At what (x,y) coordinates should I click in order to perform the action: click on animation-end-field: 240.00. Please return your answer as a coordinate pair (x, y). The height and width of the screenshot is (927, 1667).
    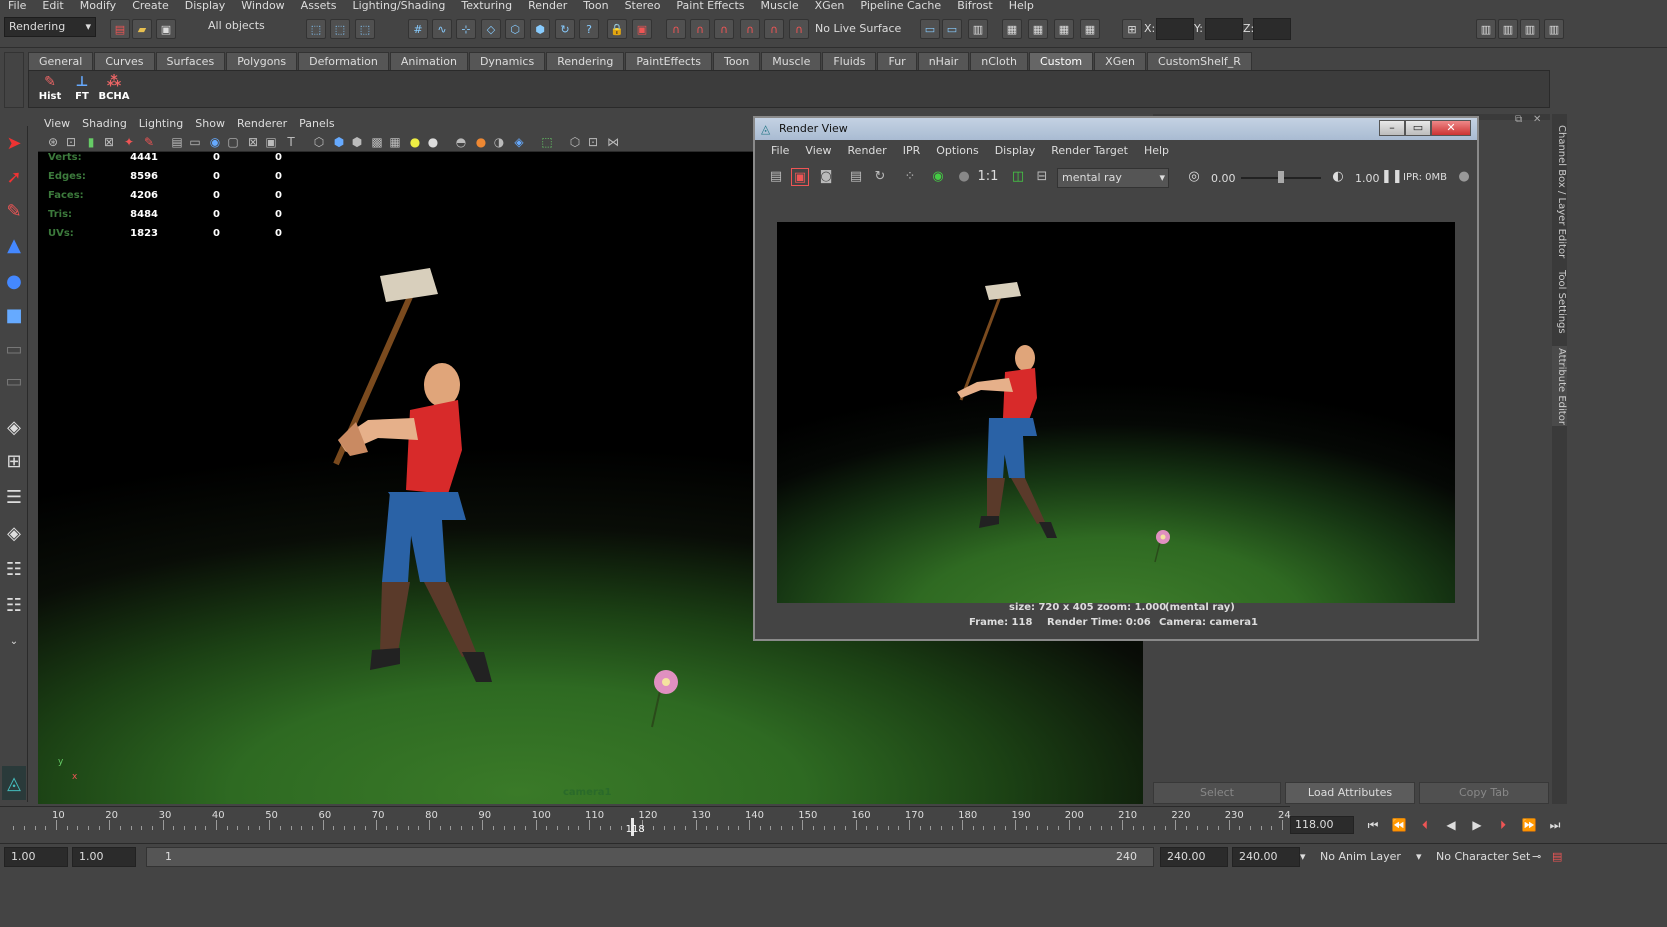
    Looking at the image, I should click on (1266, 857).